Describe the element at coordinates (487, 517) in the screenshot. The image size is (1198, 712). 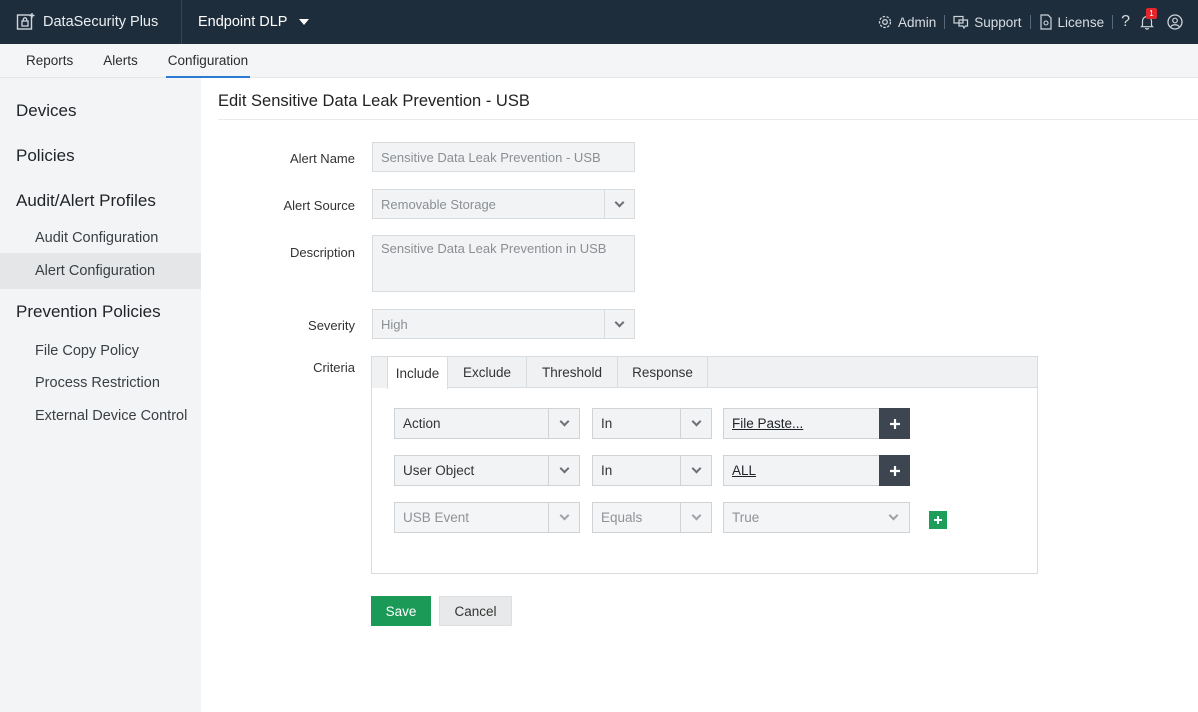
I see `criteria-field-select: USB Event` at that location.